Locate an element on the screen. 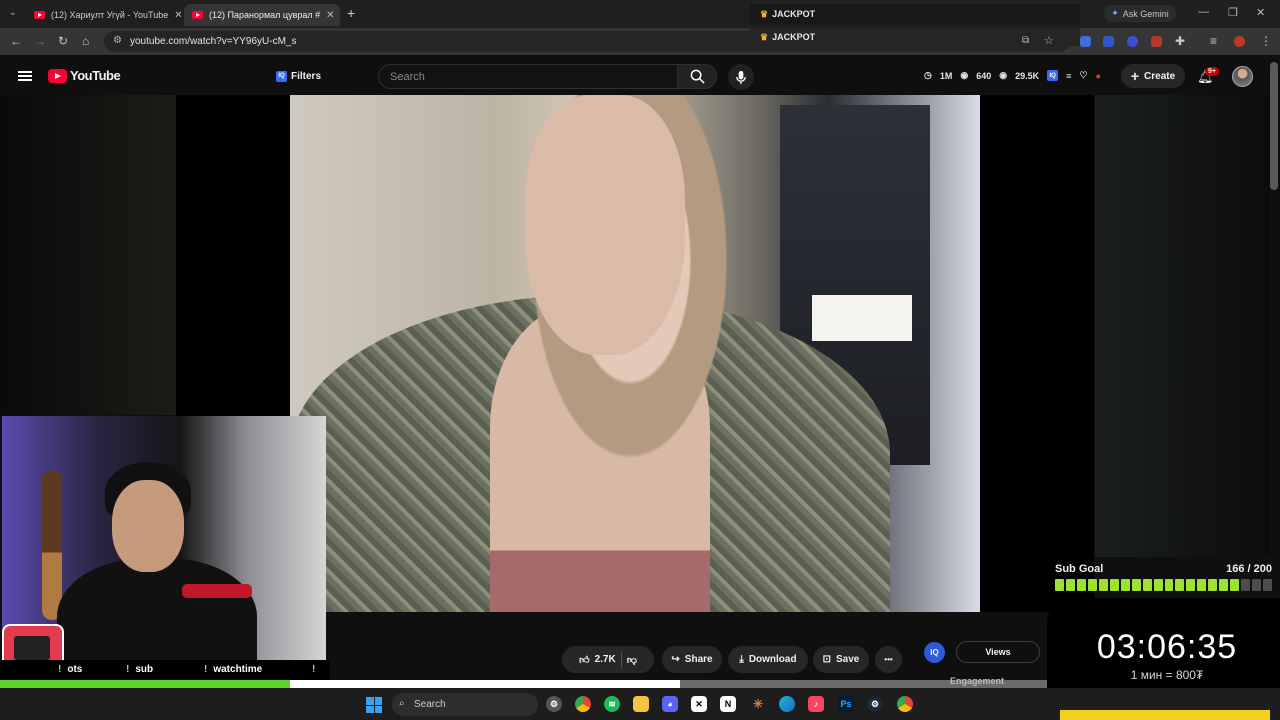 The image size is (1280, 720). thumbs-up-icon: 👍︎ is located at coordinates (584, 660).